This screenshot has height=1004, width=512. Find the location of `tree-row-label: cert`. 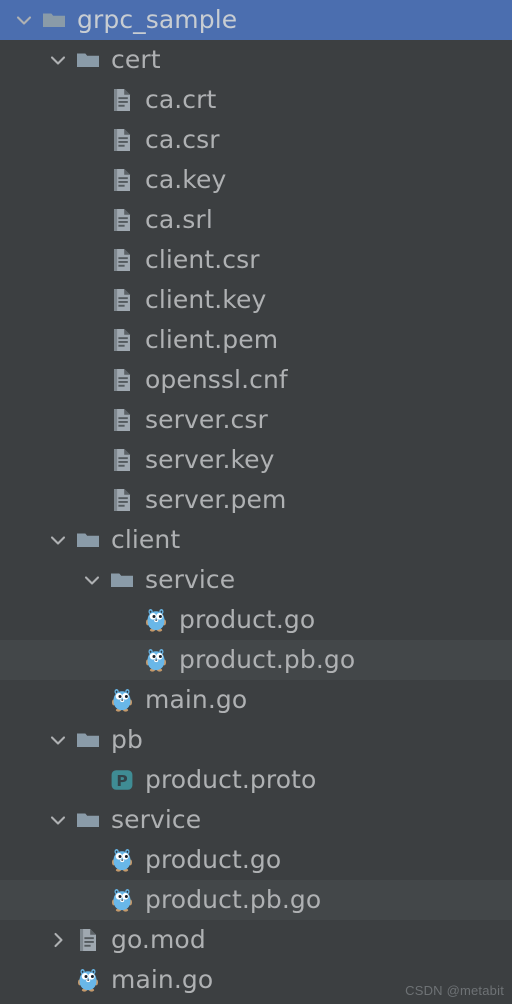

tree-row-label: cert is located at coordinates (136, 59).